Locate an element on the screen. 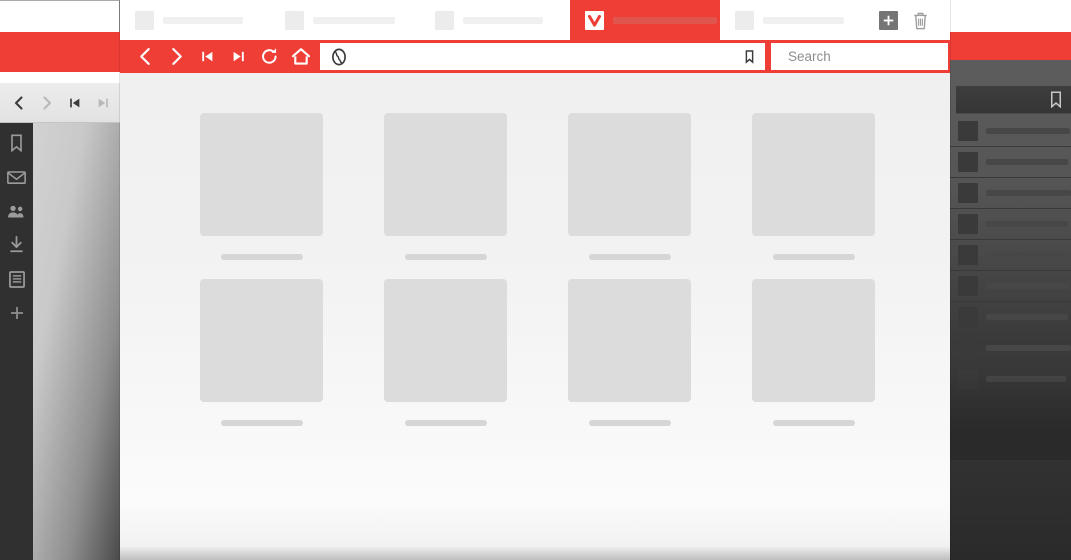 The image size is (1071, 560). background-back-button is located at coordinates (19, 103).